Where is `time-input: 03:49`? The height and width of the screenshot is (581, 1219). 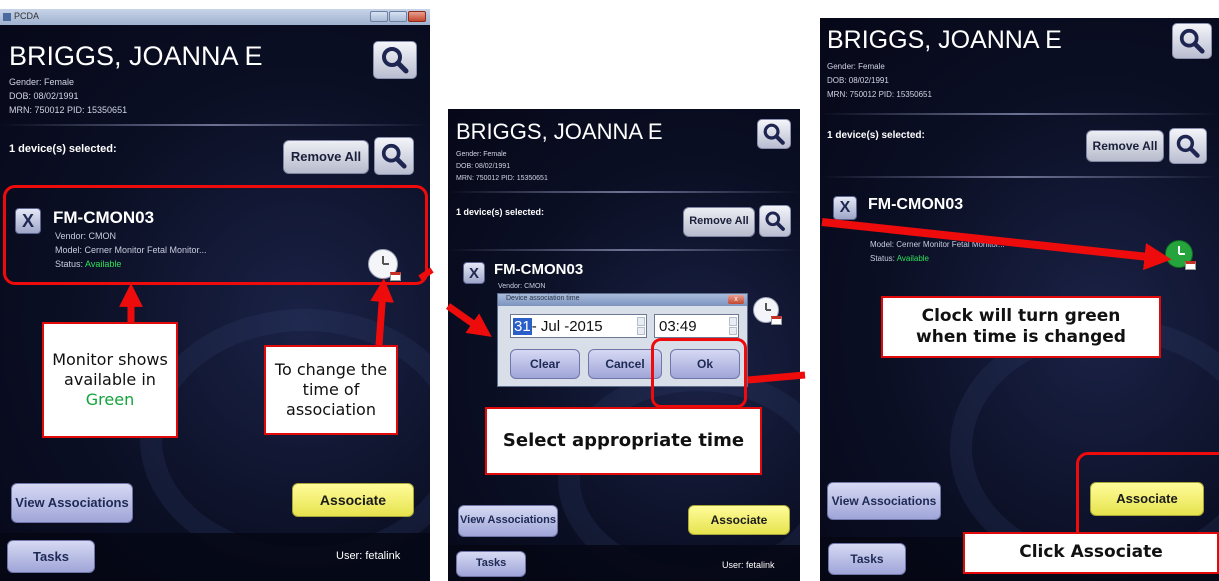
time-input: 03:49 is located at coordinates (696, 326).